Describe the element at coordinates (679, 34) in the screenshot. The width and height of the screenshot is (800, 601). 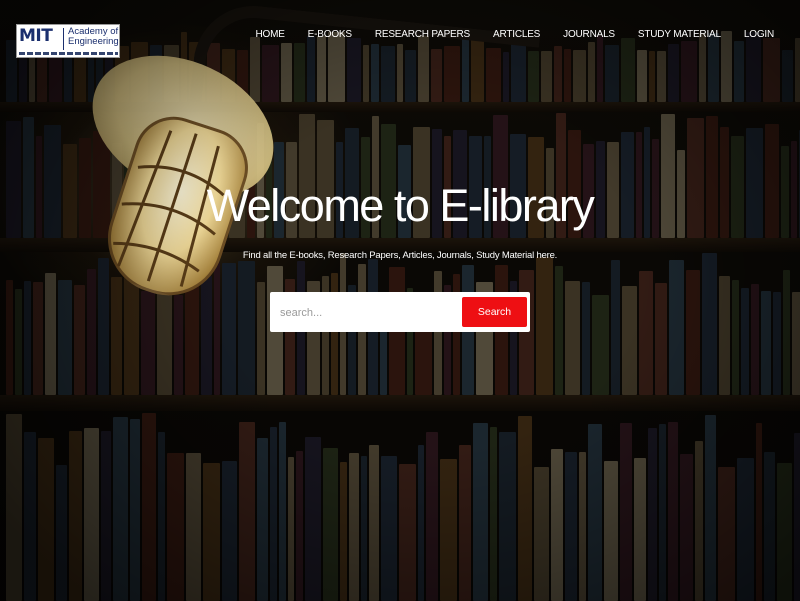
I see `nav-link-study-material: STUDY MATERIAL` at that location.